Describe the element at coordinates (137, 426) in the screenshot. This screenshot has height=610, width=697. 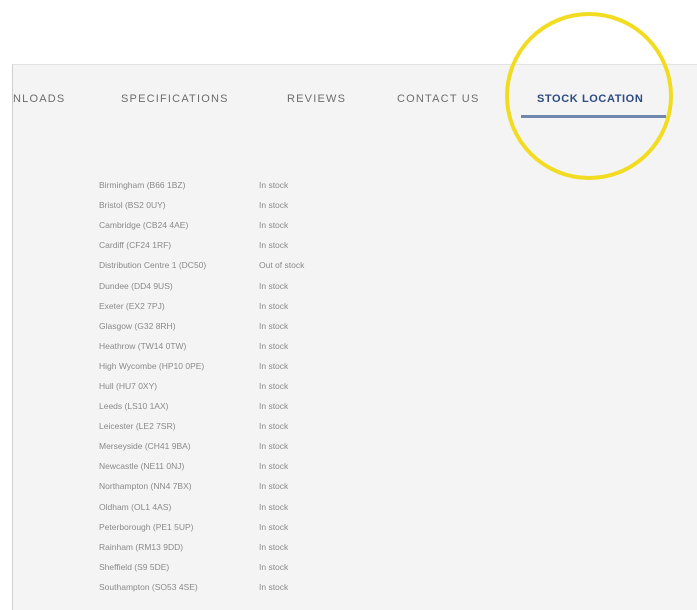
I see `stock-location-name: Leicester (LE2 7SR)` at that location.